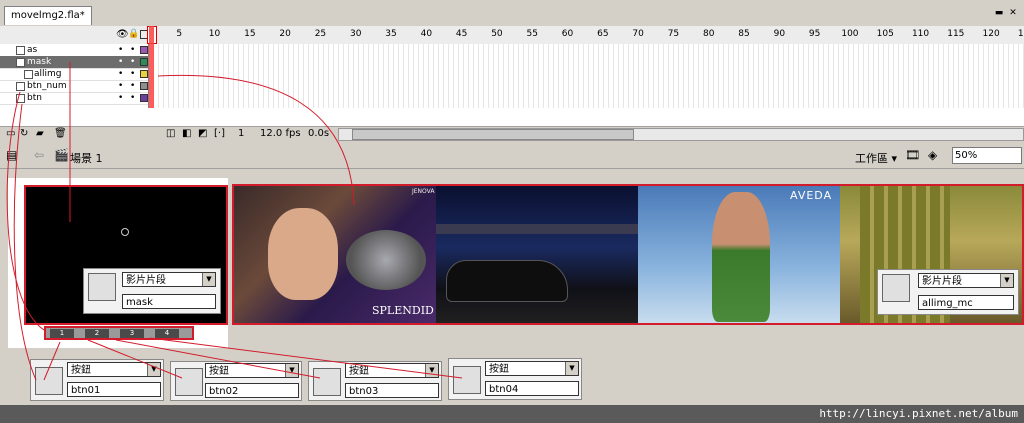 Image resolution: width=1024 pixels, height=423 pixels. Describe the element at coordinates (918, 413) in the screenshot. I see `watermark: http://lincyi.pixnet.net/album` at that location.